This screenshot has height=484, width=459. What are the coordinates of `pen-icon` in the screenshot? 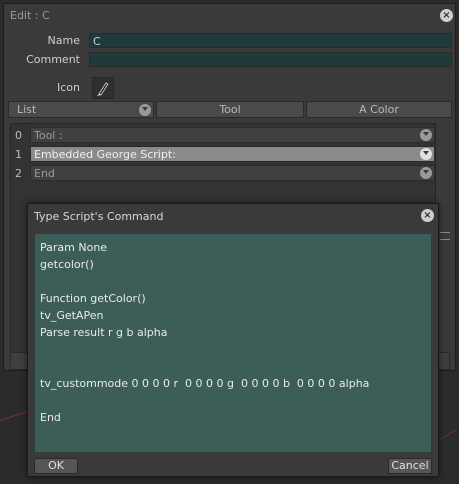 It's located at (103, 89).